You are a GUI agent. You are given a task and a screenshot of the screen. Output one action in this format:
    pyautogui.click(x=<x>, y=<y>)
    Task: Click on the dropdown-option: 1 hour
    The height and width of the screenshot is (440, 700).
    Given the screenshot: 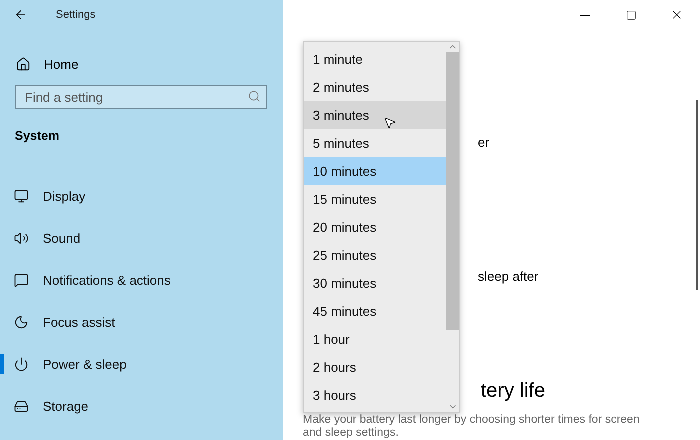 What is the action you would take?
    pyautogui.click(x=375, y=339)
    